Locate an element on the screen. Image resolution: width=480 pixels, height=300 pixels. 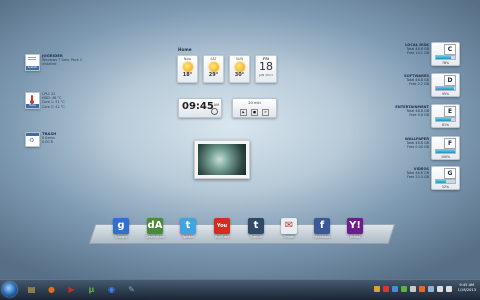
dock-item-youtube: You YouTube is located at coordinates (222, 228).